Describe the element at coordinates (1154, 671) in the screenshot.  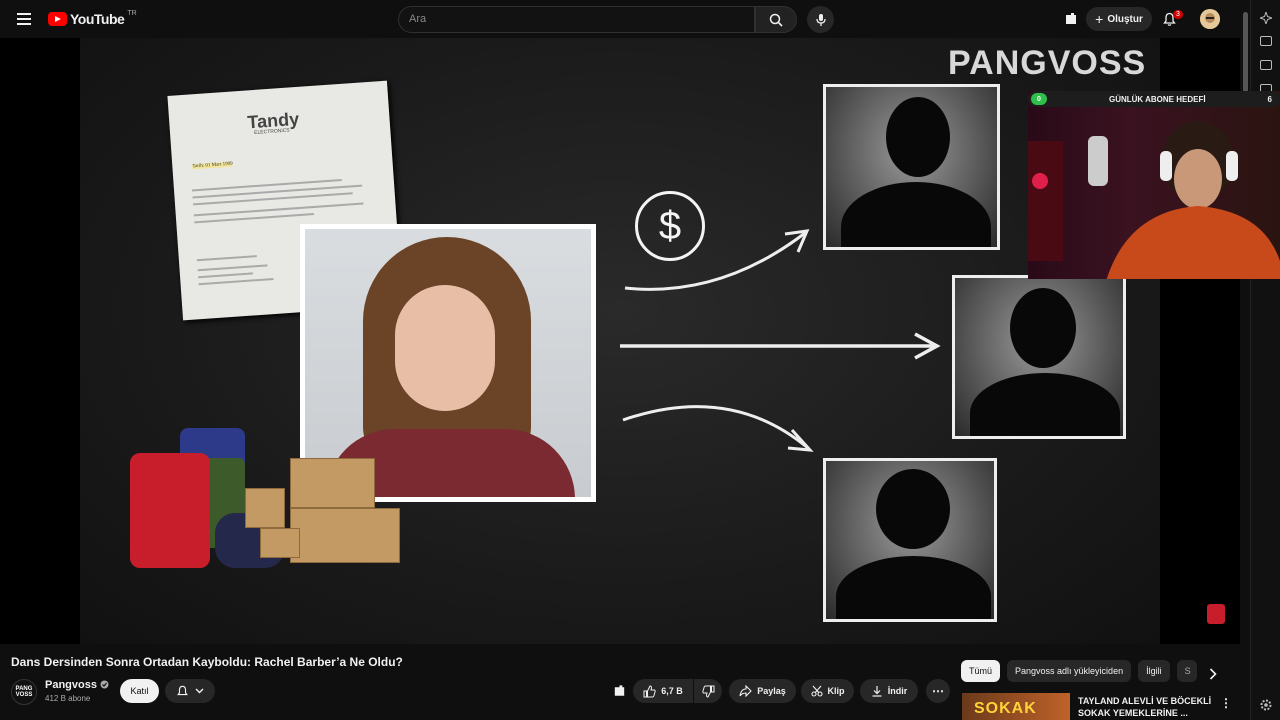
I see `chip-related: İlgili` at that location.